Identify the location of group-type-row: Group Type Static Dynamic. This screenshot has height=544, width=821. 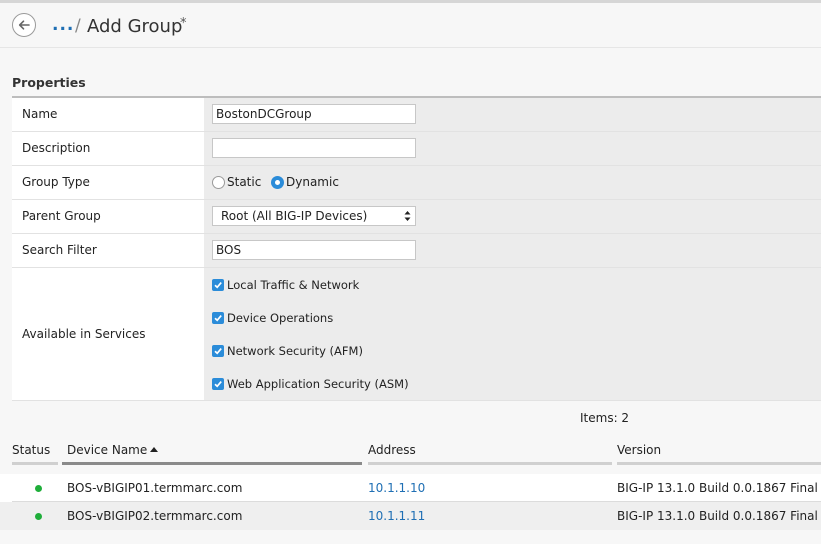
(416, 183).